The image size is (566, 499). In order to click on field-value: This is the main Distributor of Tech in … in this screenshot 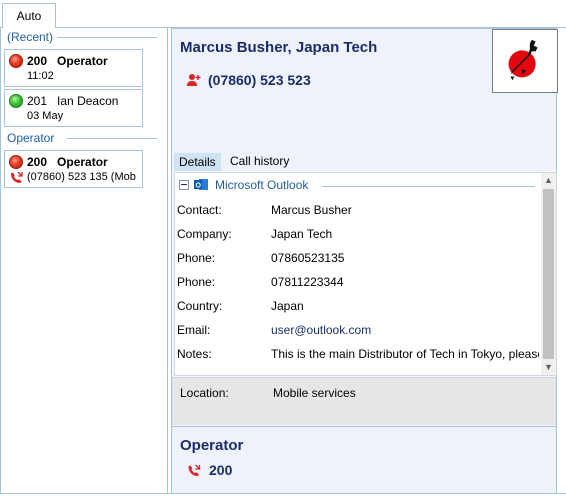, I will do `click(405, 354)`.